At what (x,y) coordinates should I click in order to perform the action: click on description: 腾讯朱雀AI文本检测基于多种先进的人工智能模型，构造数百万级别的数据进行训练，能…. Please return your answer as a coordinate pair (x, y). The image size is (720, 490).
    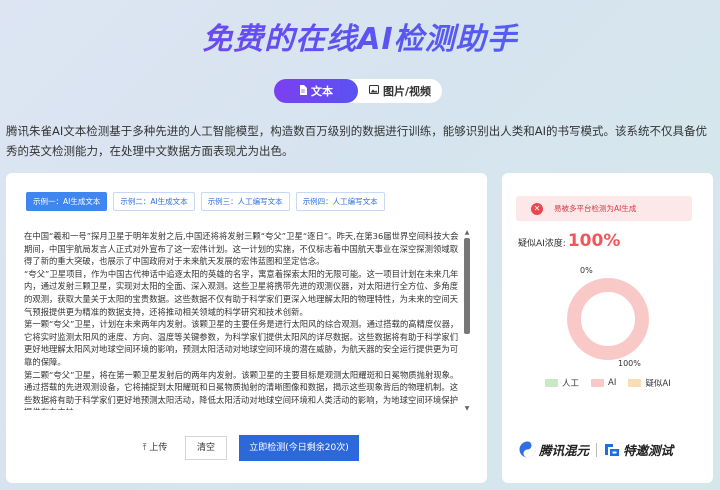
    Looking at the image, I should click on (357, 141).